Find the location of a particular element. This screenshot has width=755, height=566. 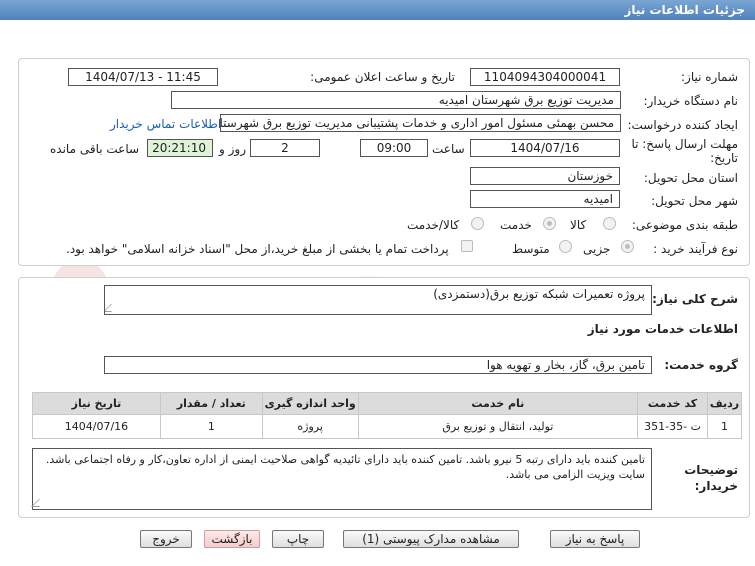

service-group-field: تامین برق، گاز، بخار و تهویه هوا is located at coordinates (378, 365).